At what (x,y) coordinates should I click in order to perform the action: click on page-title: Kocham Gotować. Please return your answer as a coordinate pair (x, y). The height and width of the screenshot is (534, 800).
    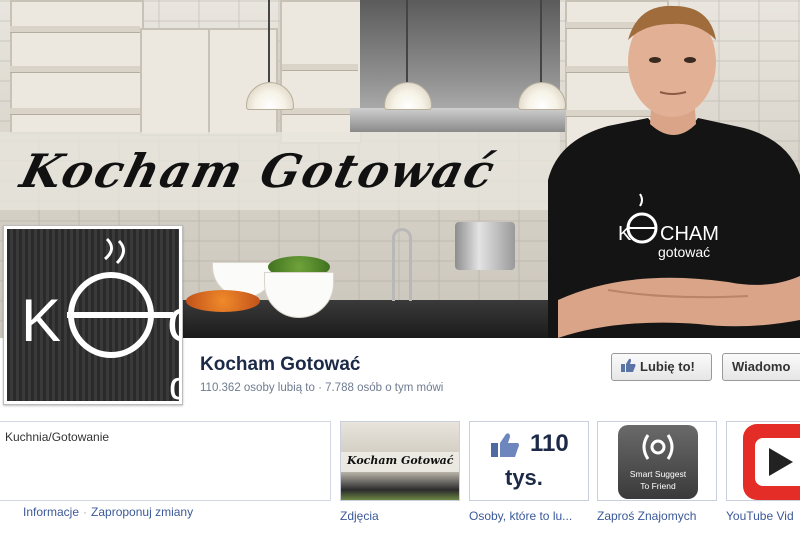
    Looking at the image, I should click on (280, 365).